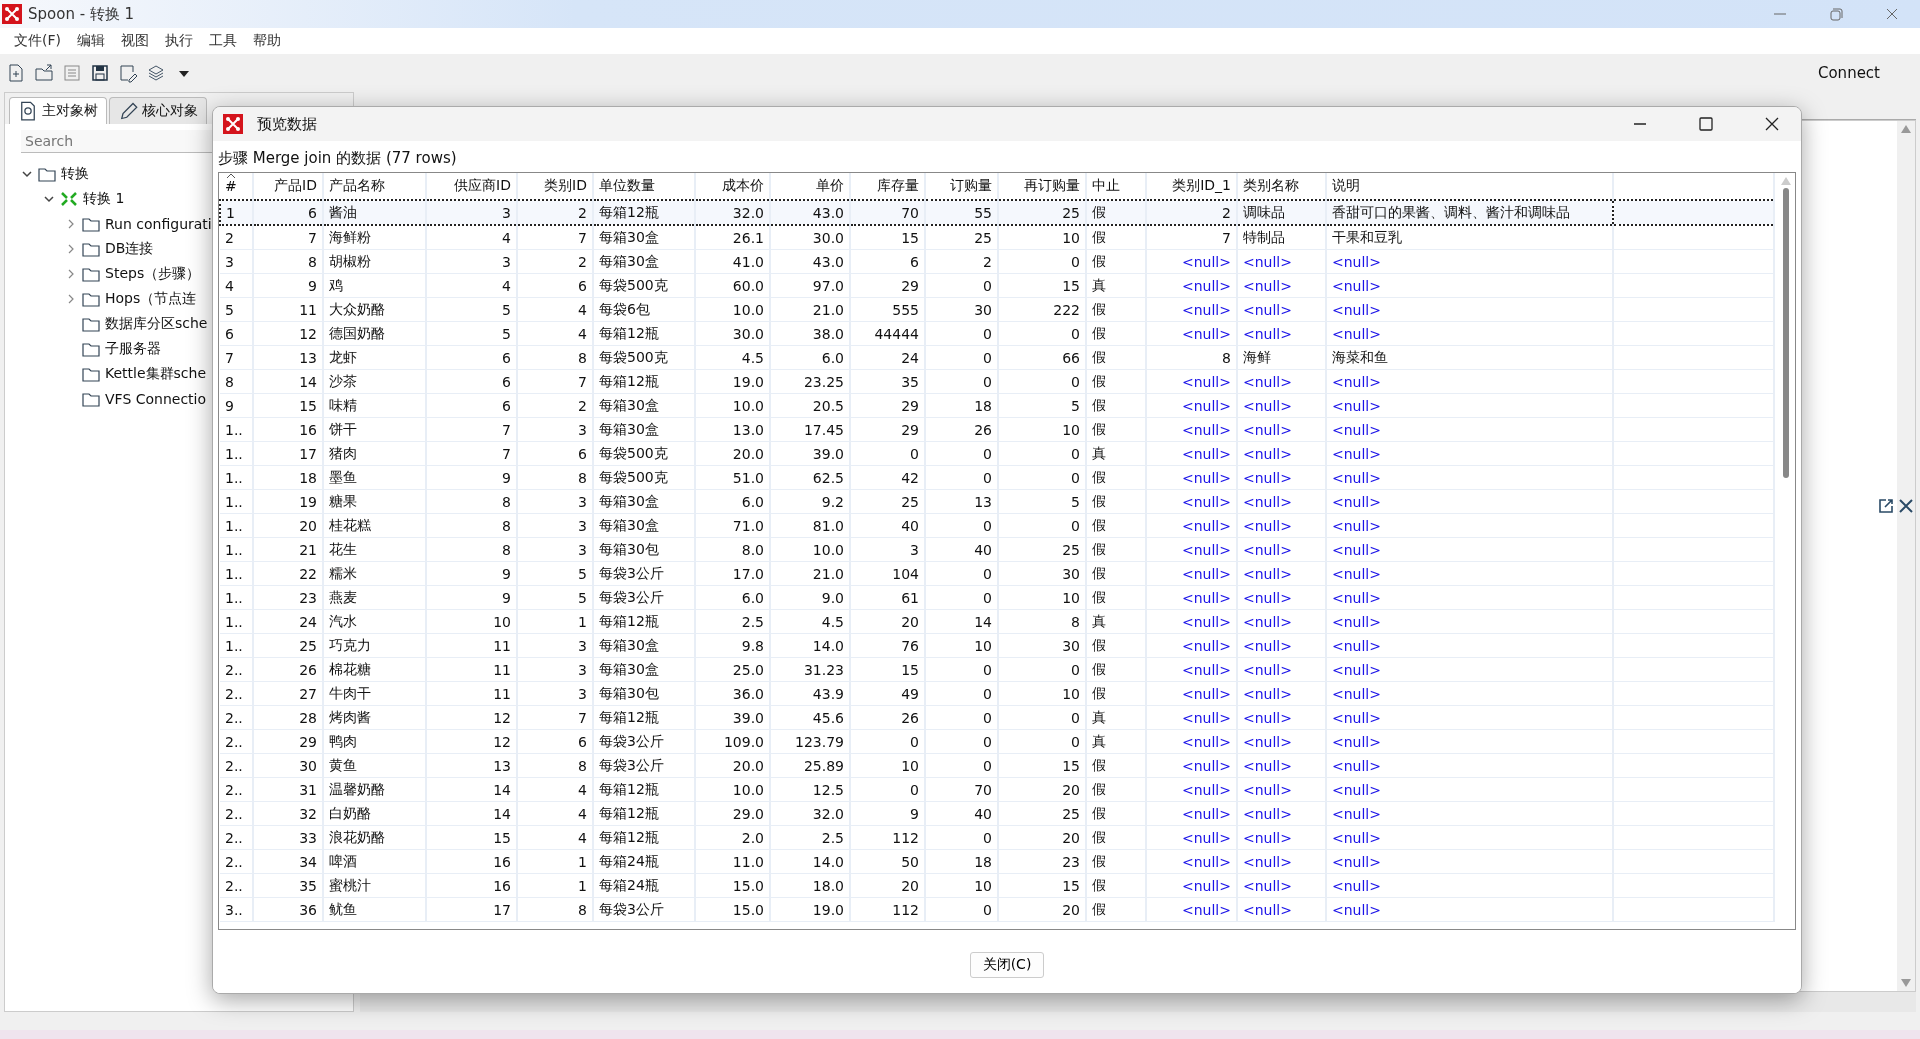  What do you see at coordinates (810, 669) in the screenshot?
I see `table-cell: 31.23` at bounding box center [810, 669].